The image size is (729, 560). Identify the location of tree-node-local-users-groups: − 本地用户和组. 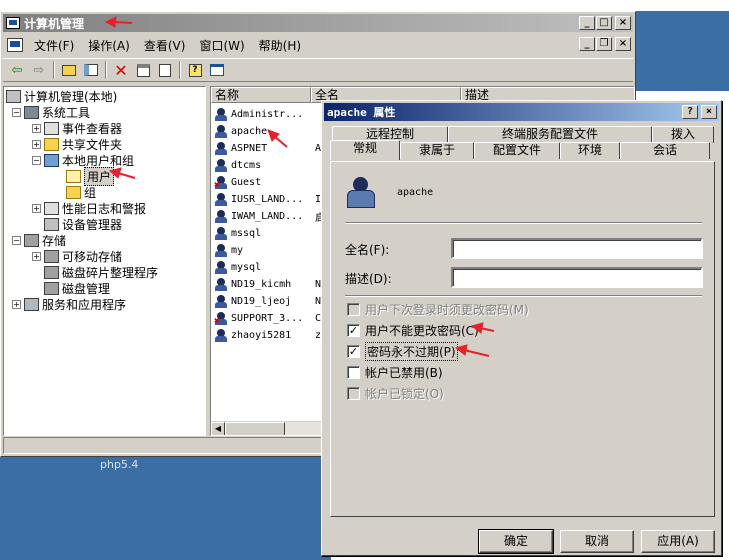
(83, 160).